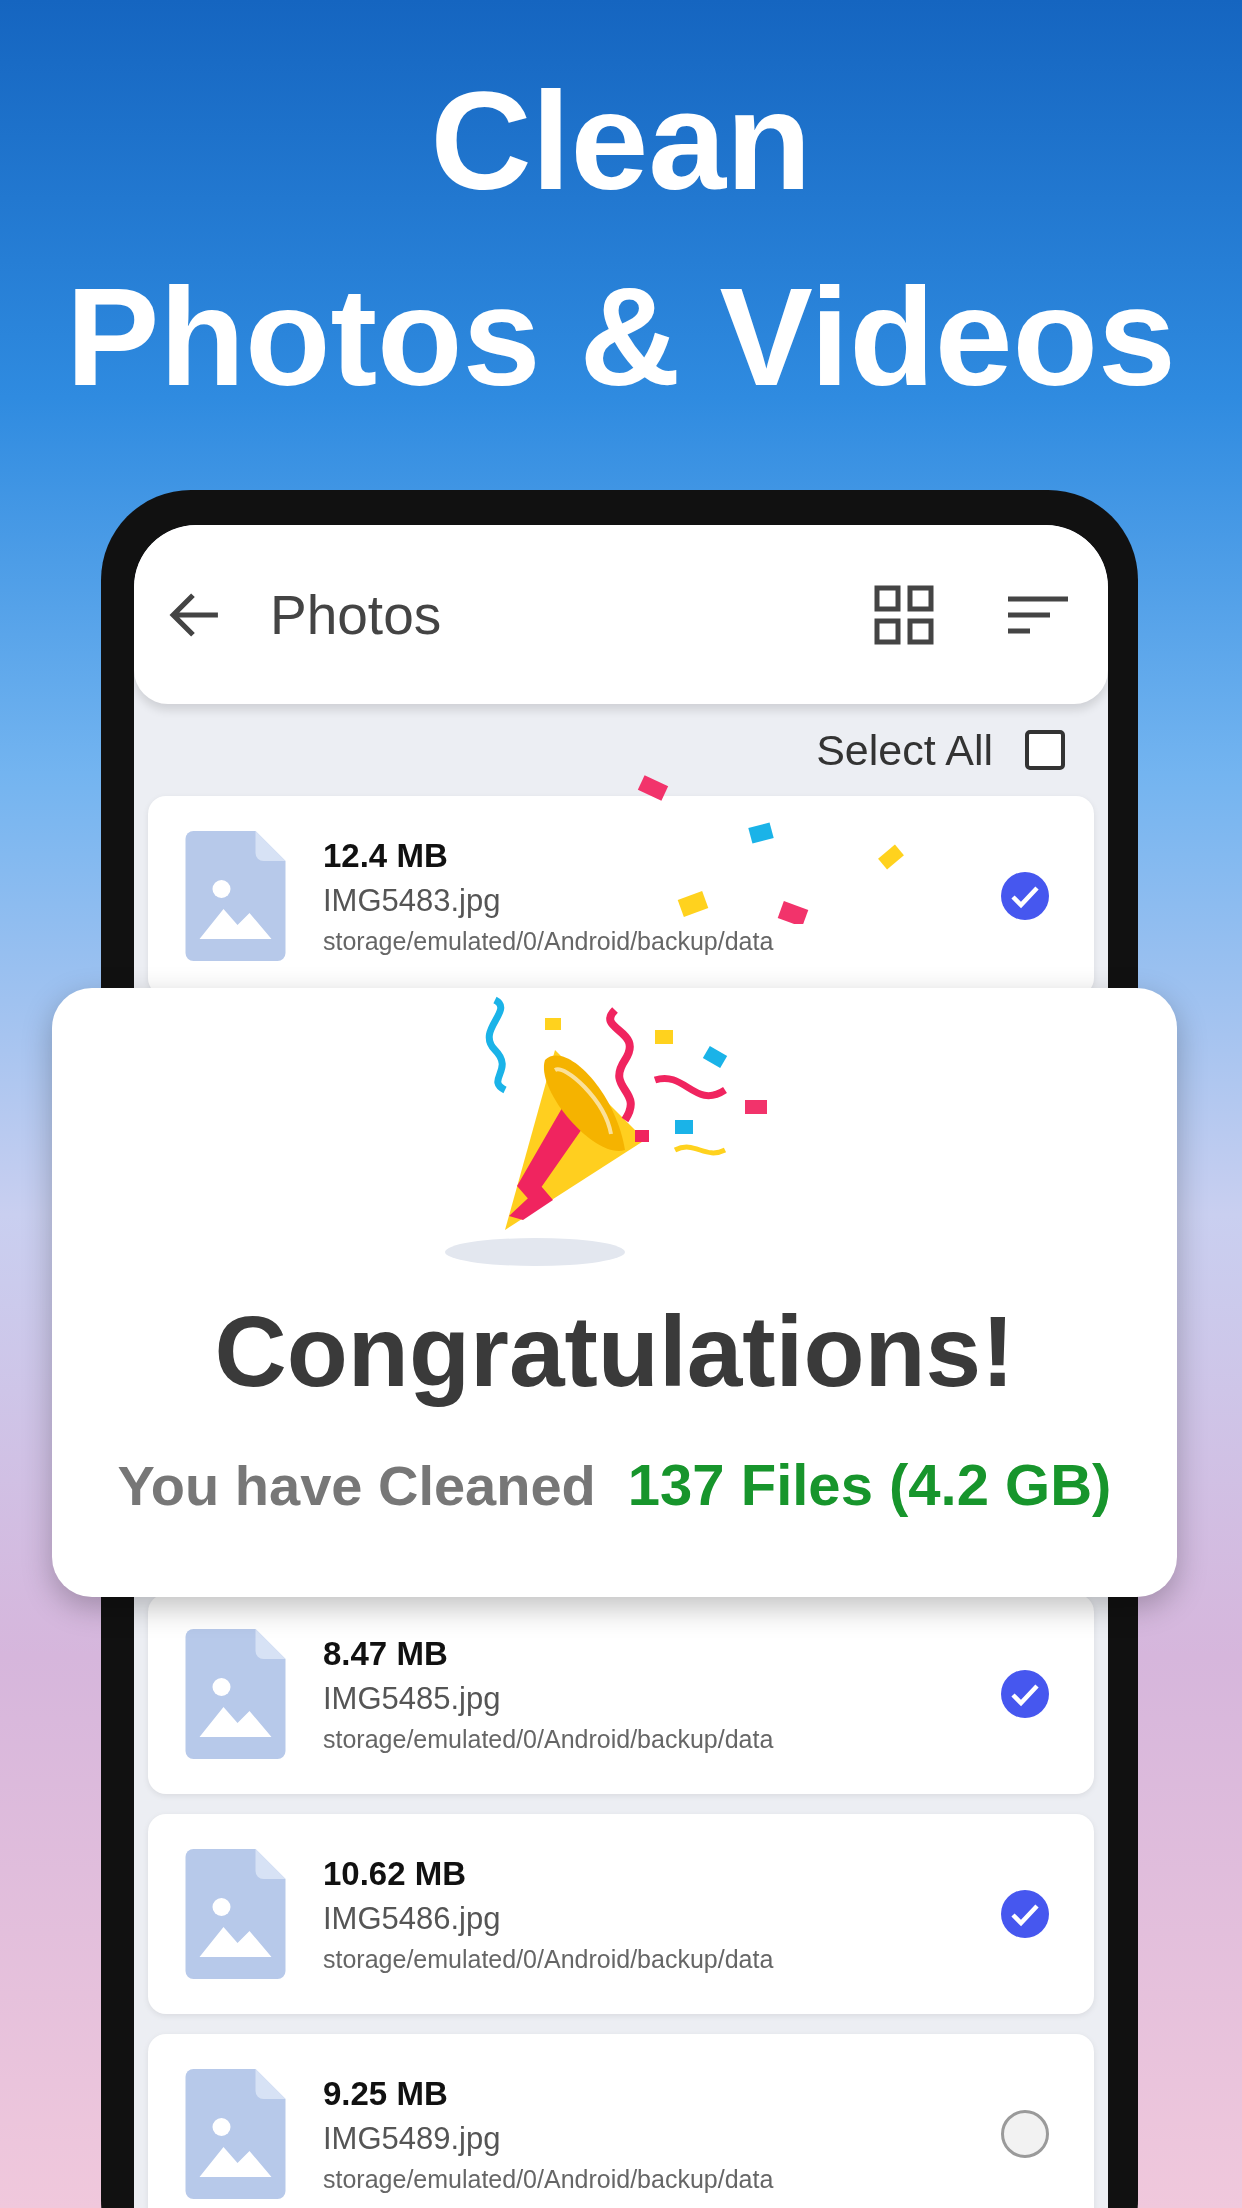  What do you see at coordinates (1025, 2134) in the screenshot?
I see `unchecked-circle-icon` at bounding box center [1025, 2134].